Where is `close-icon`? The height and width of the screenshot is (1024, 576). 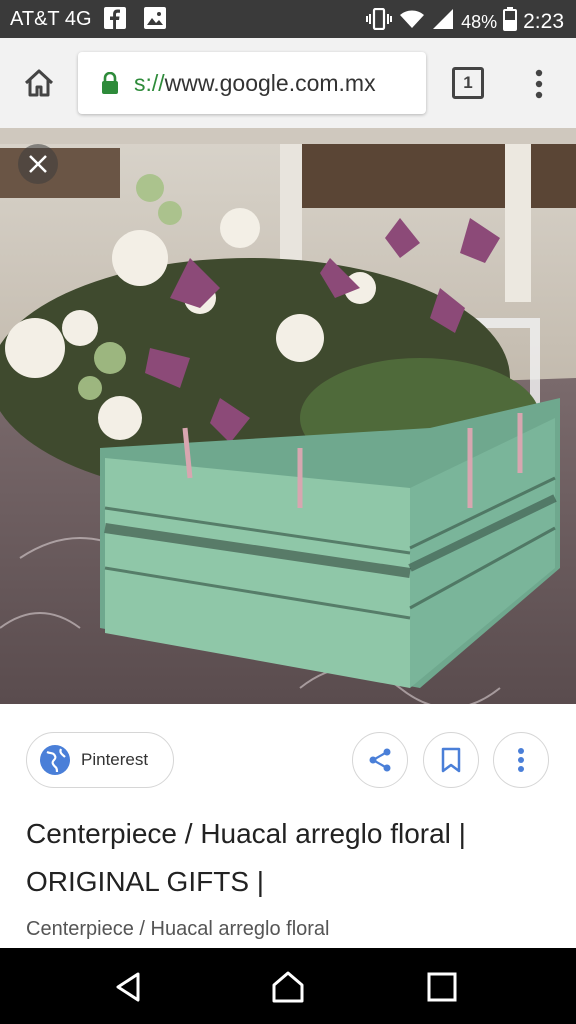
close-icon is located at coordinates (38, 164).